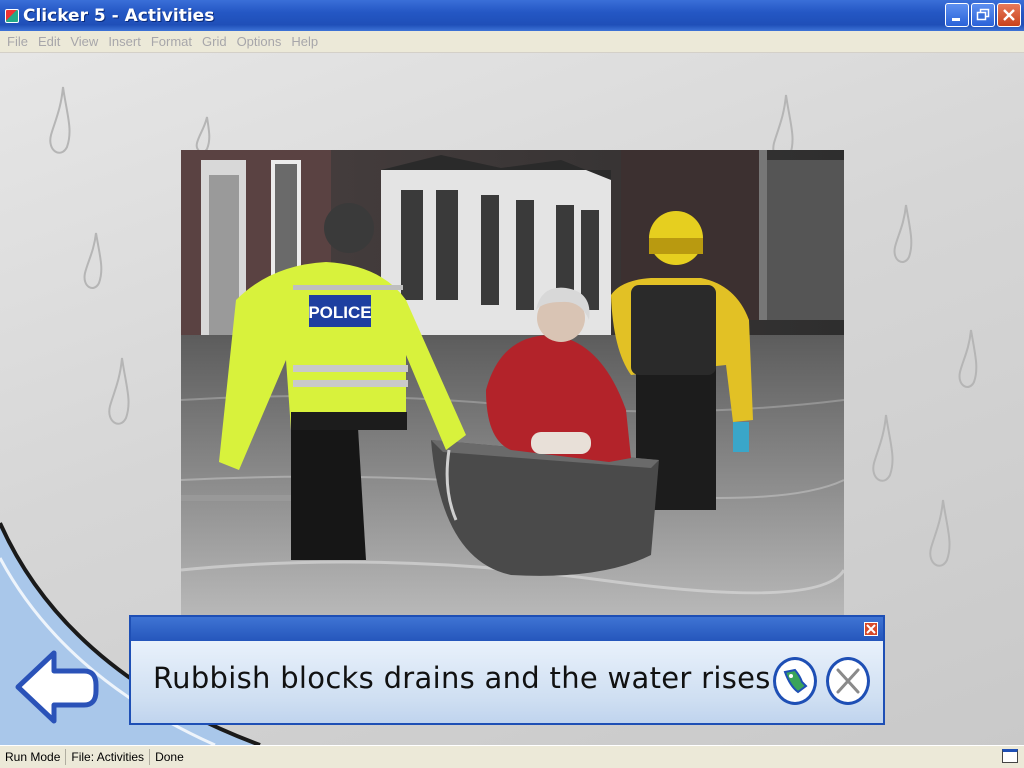 Image resolution: width=1024 pixels, height=768 pixels. I want to click on speak-icon, so click(795, 681).